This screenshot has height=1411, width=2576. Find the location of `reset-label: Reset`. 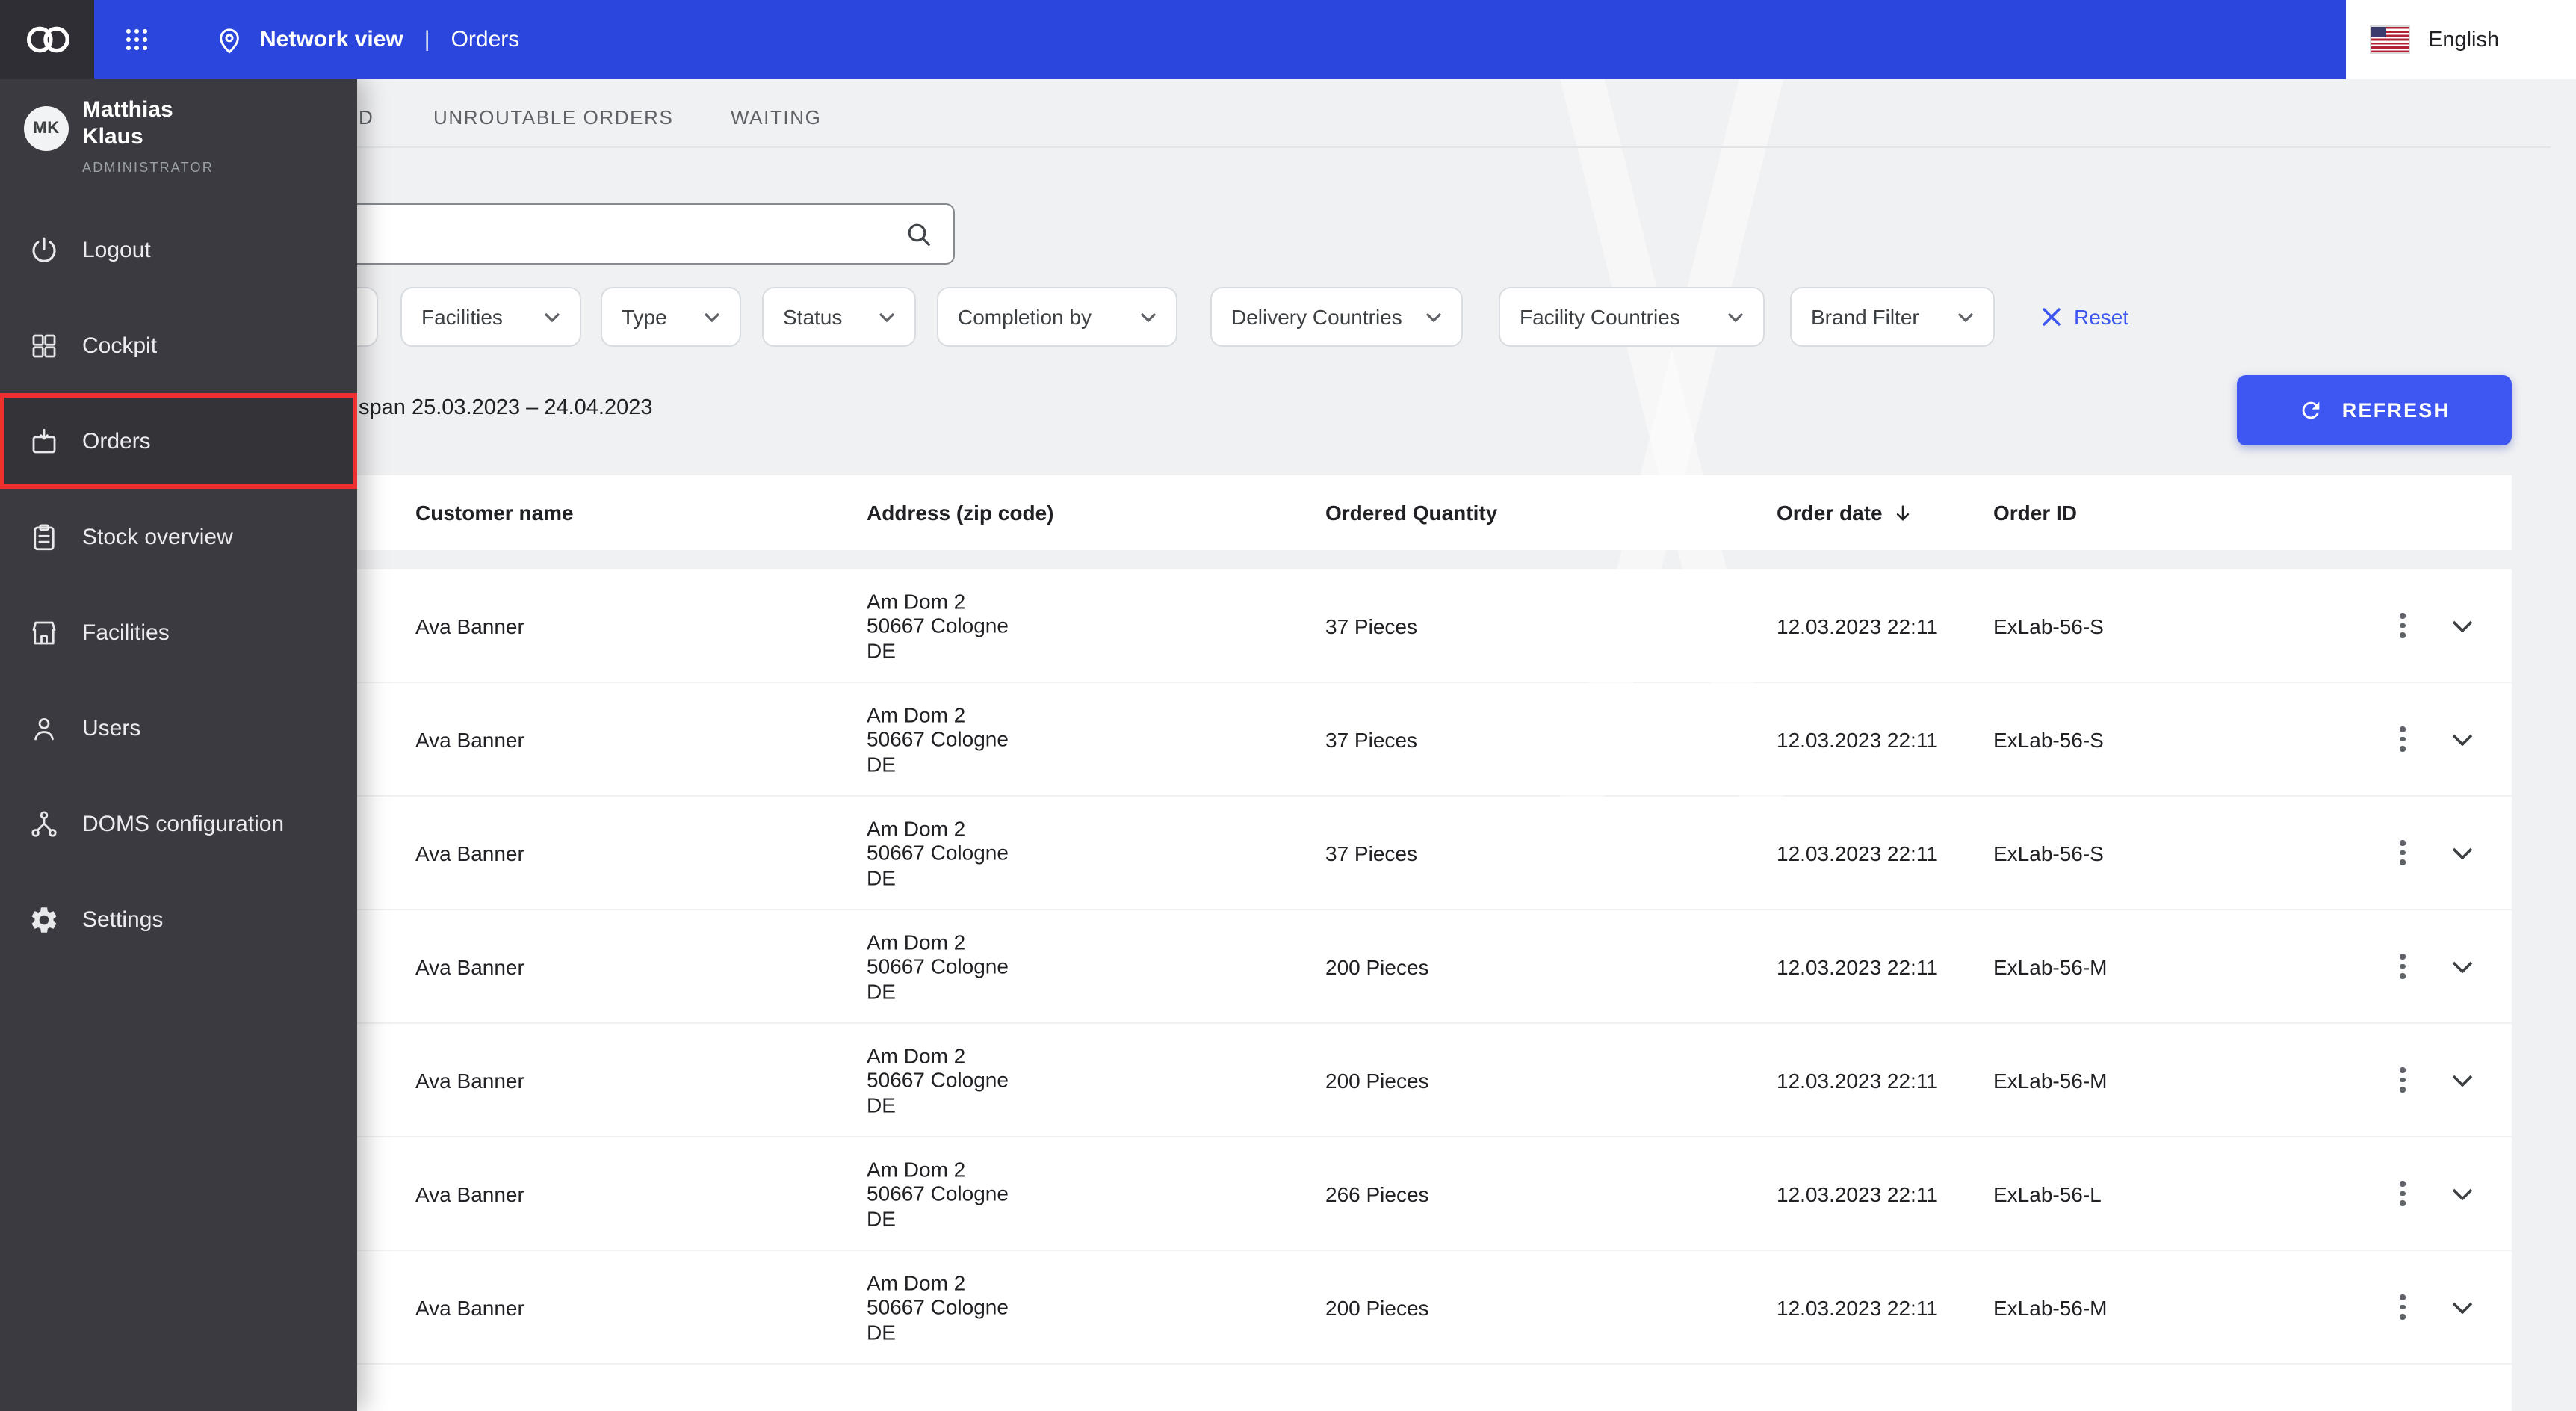

reset-label: Reset is located at coordinates (2101, 317).